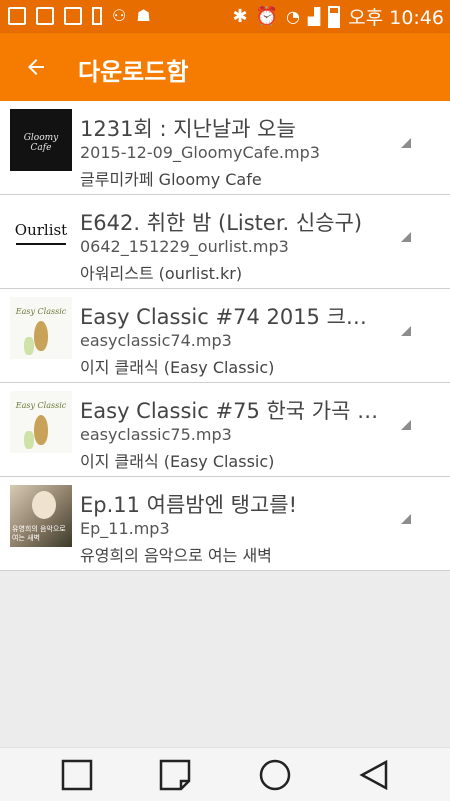 Image resolution: width=450 pixels, height=801 pixels. Describe the element at coordinates (230, 317) in the screenshot. I see `episode-title: Easy Classic #74 2015 크리스마스 특집` at that location.